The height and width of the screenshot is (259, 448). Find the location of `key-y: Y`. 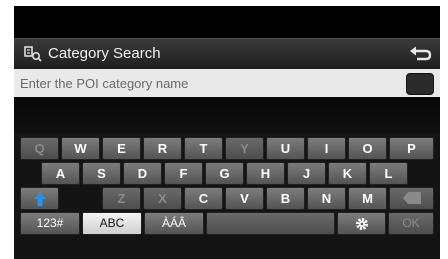

key-y: Y is located at coordinates (244, 148).